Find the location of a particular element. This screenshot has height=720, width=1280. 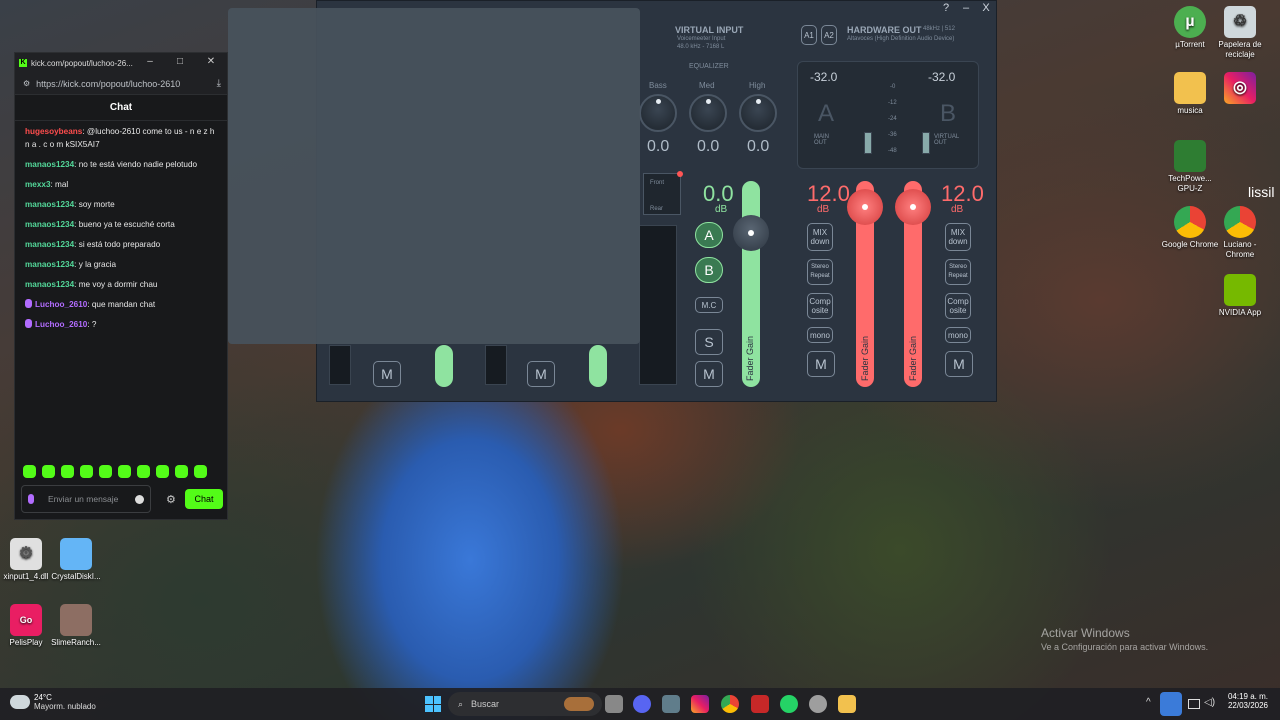

bus-a1-button: A1 is located at coordinates (809, 35).